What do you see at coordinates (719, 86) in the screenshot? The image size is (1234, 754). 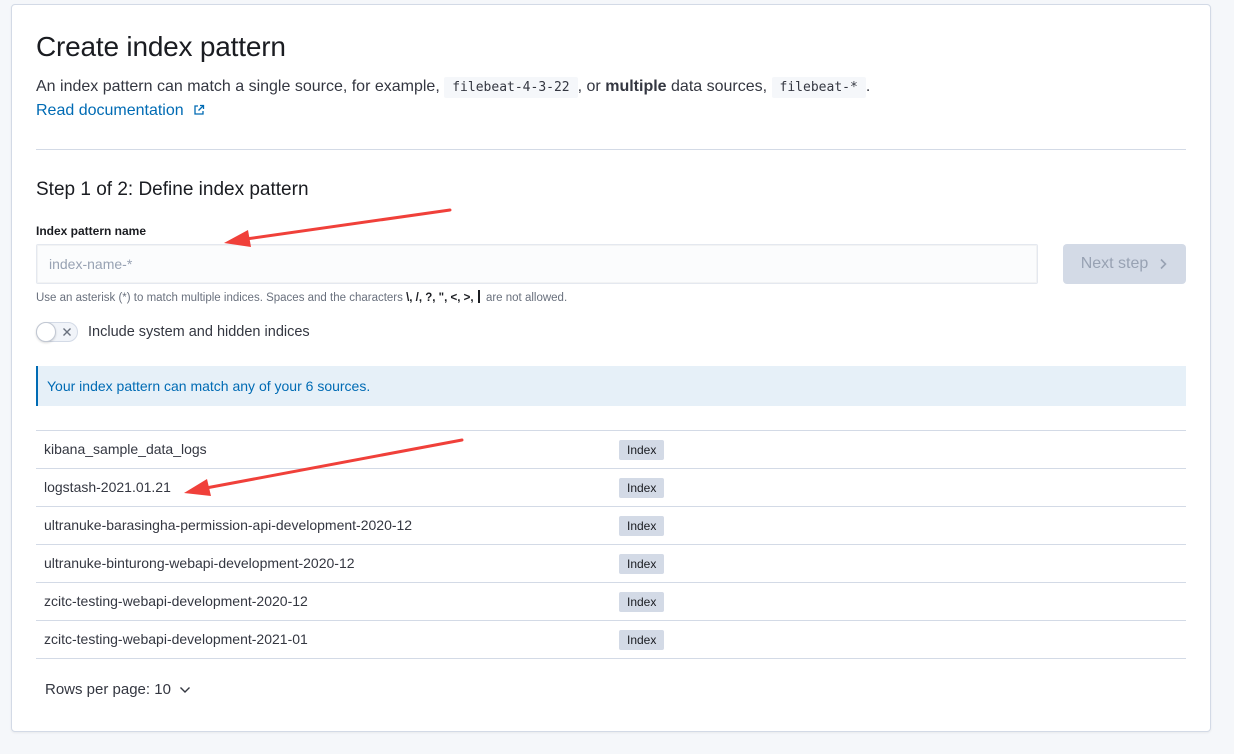 I see `description-after-bold: data sources,` at bounding box center [719, 86].